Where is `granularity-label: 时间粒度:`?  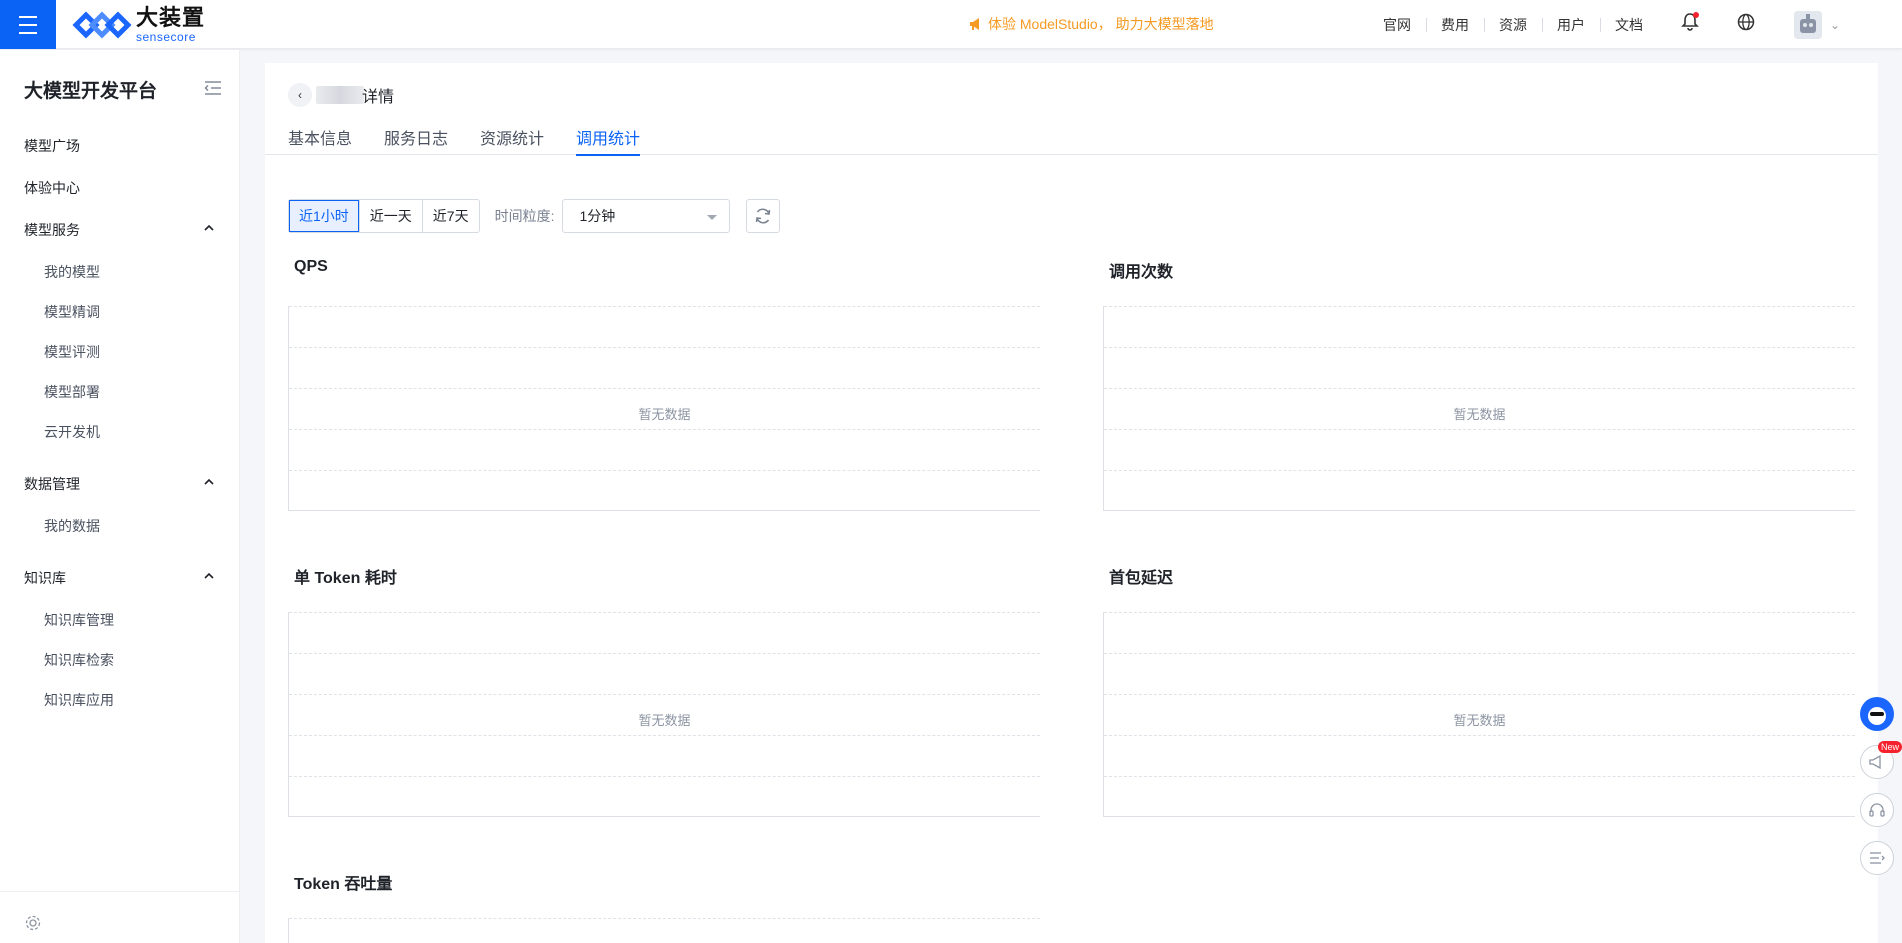
granularity-label: 时间粒度: is located at coordinates (524, 216).